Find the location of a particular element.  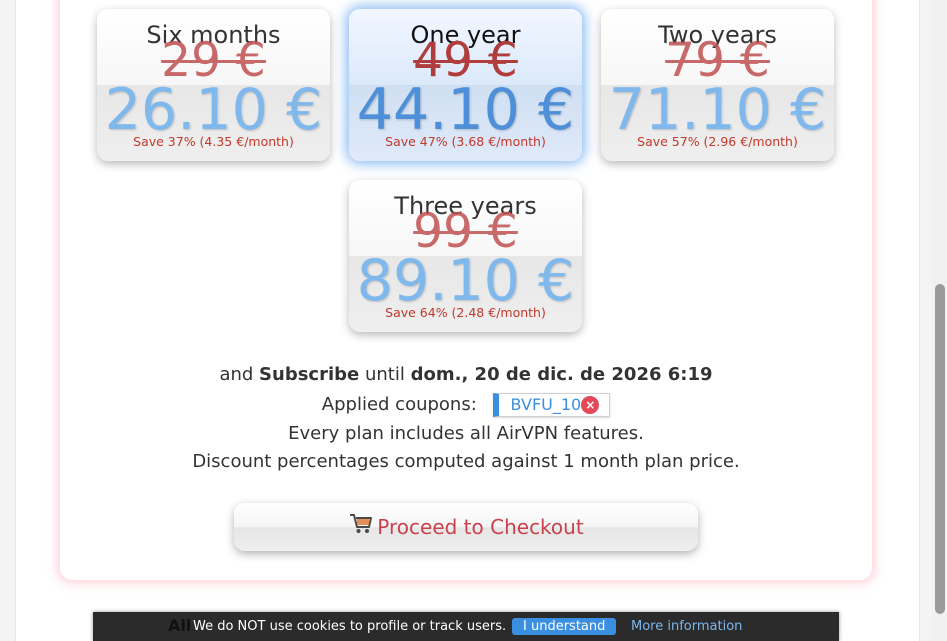

shopping-cart-icon is located at coordinates (361, 529).